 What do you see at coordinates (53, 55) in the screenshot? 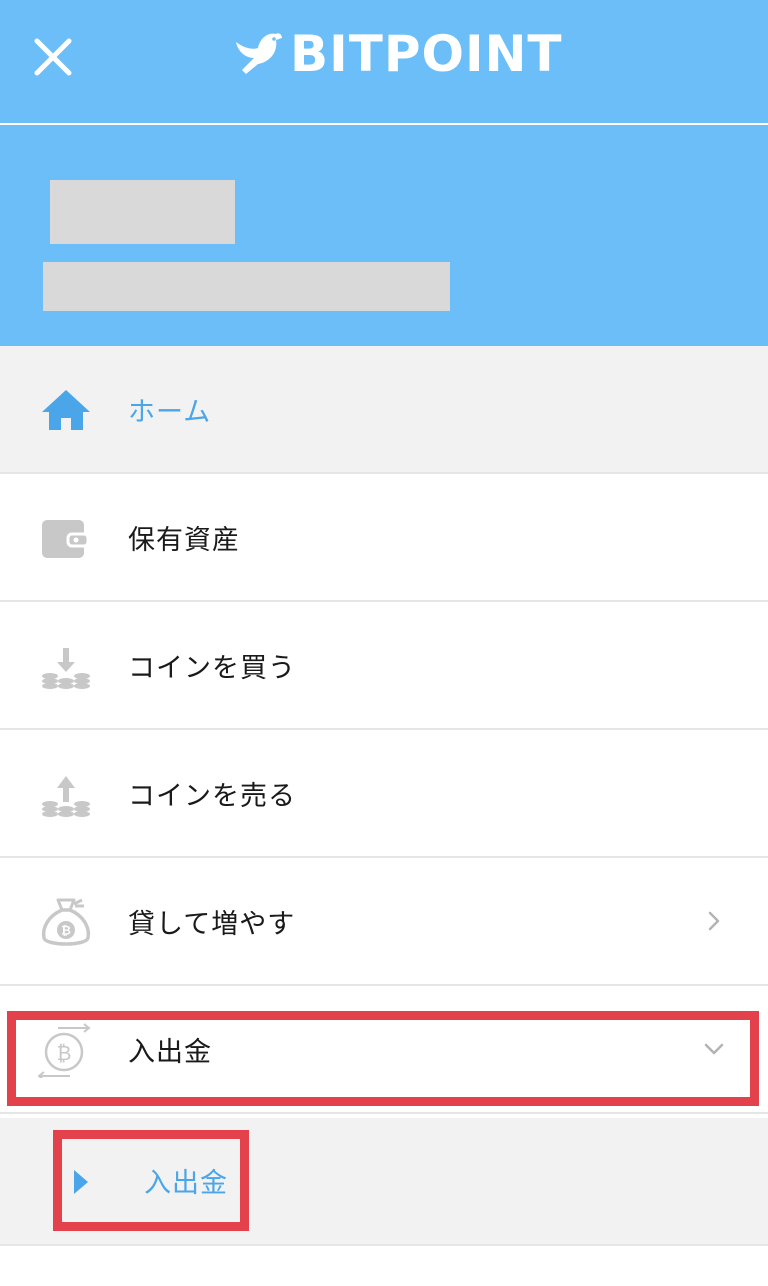
I see `close-icon` at bounding box center [53, 55].